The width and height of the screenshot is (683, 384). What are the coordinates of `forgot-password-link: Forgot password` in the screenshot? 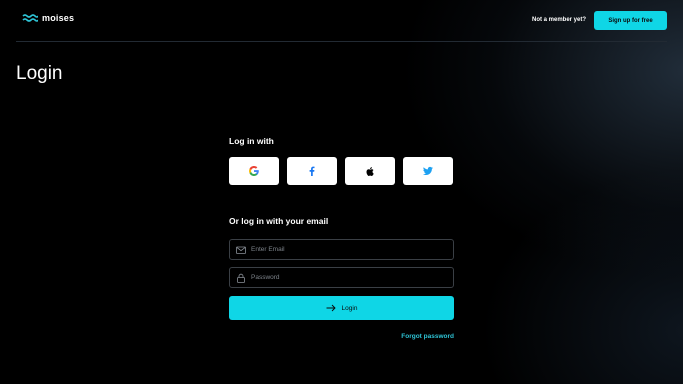 It's located at (341, 336).